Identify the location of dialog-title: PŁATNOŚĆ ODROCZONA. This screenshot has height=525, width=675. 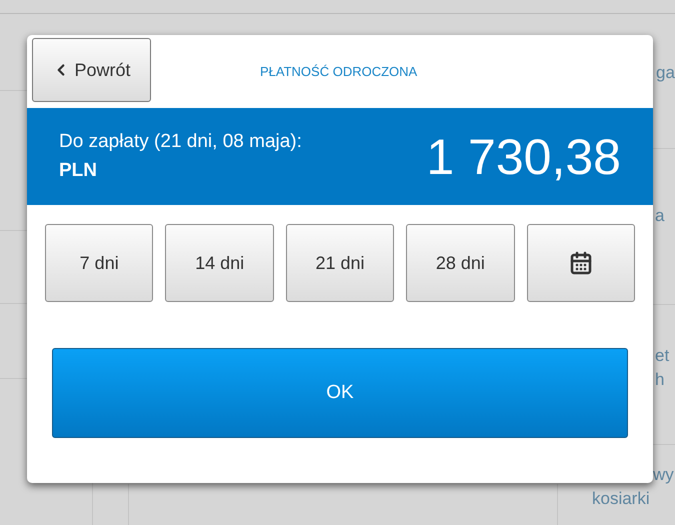
(339, 71).